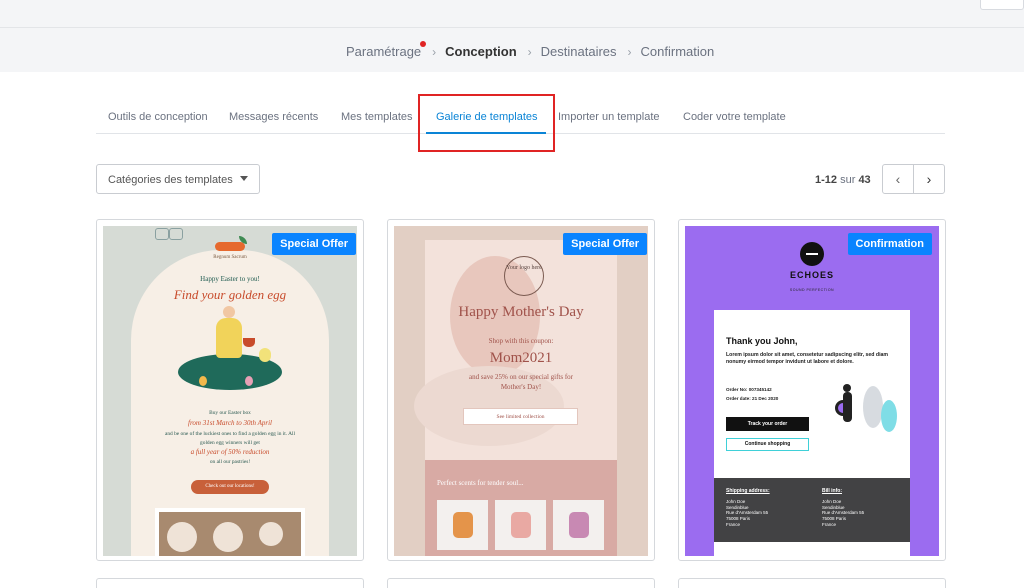  I want to click on shipping-label: Shipping address:, so click(748, 491).